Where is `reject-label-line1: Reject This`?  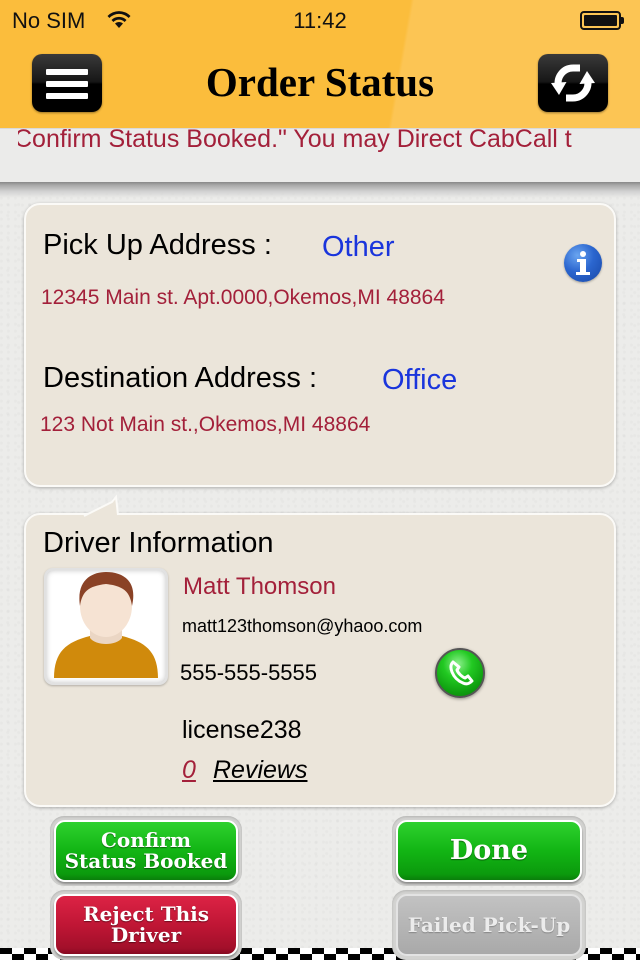
reject-label-line1: Reject This is located at coordinates (146, 914).